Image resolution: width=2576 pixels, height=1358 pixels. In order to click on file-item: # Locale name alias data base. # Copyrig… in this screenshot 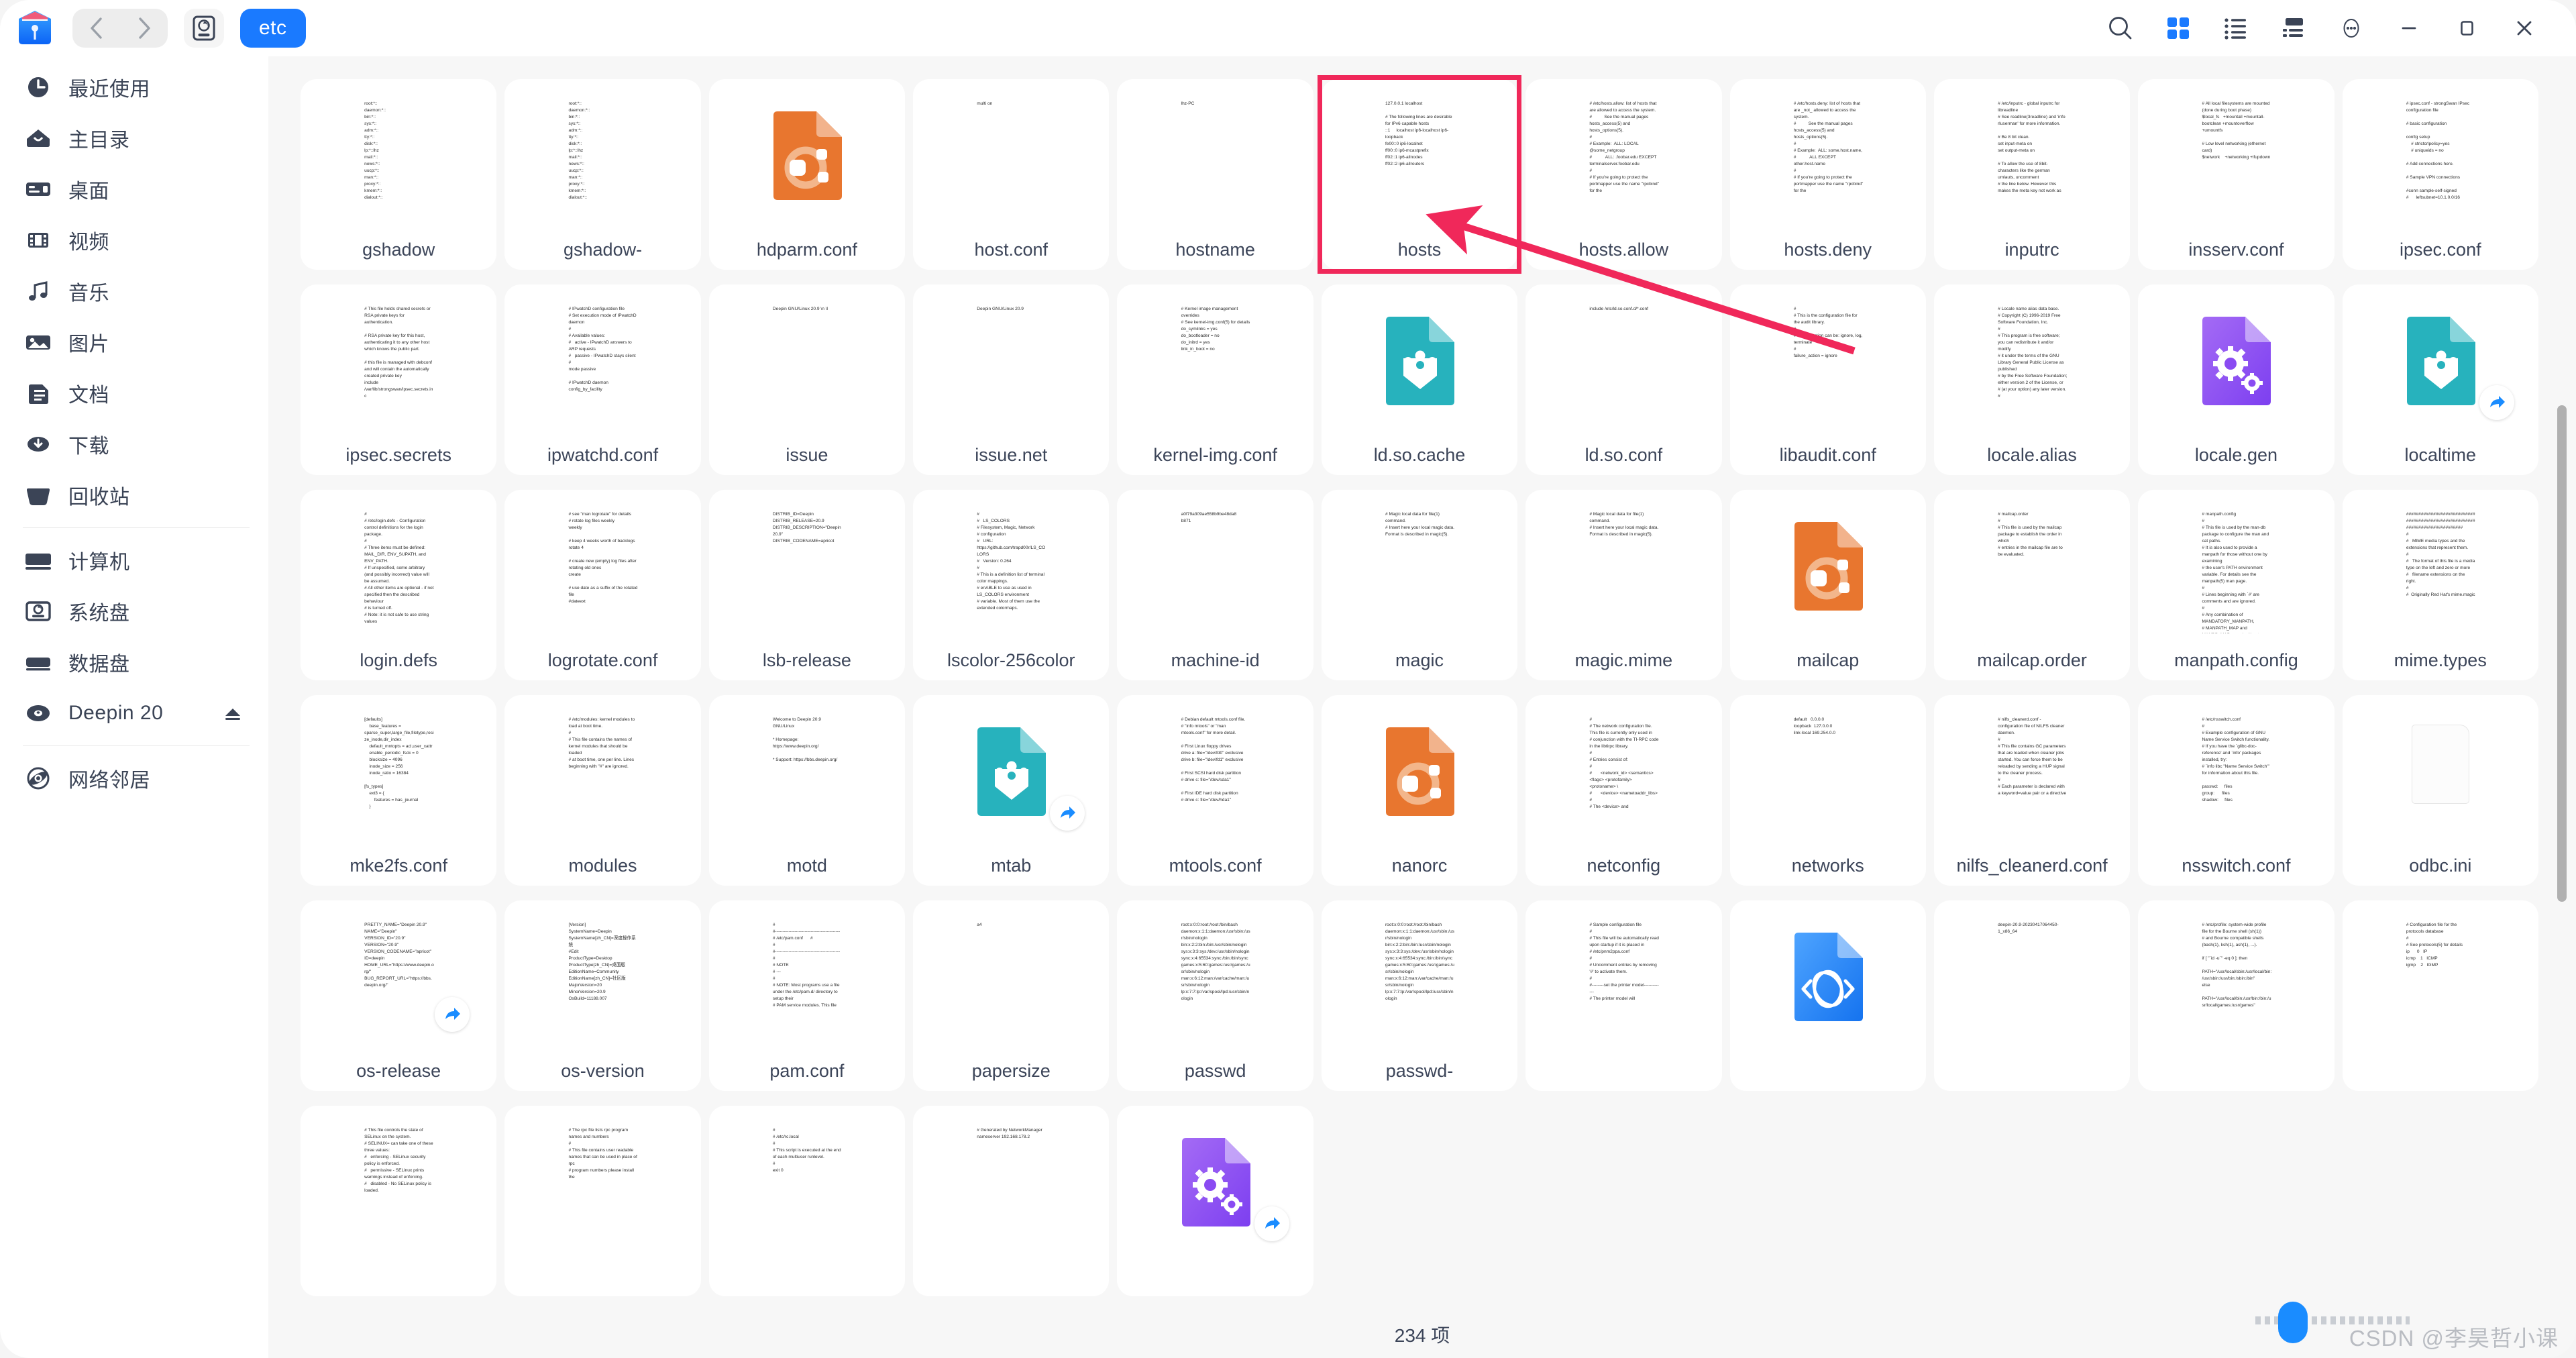, I will do `click(2032, 379)`.